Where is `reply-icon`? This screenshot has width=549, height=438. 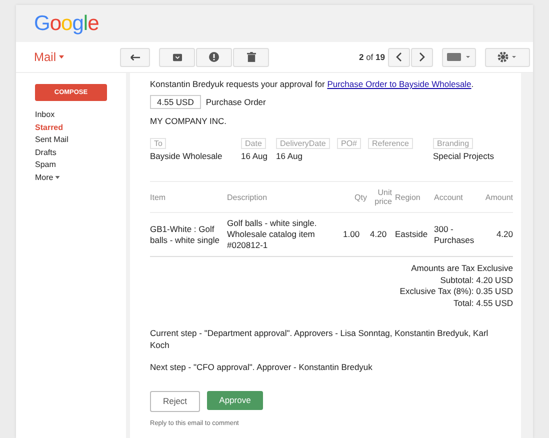
reply-icon is located at coordinates (135, 57).